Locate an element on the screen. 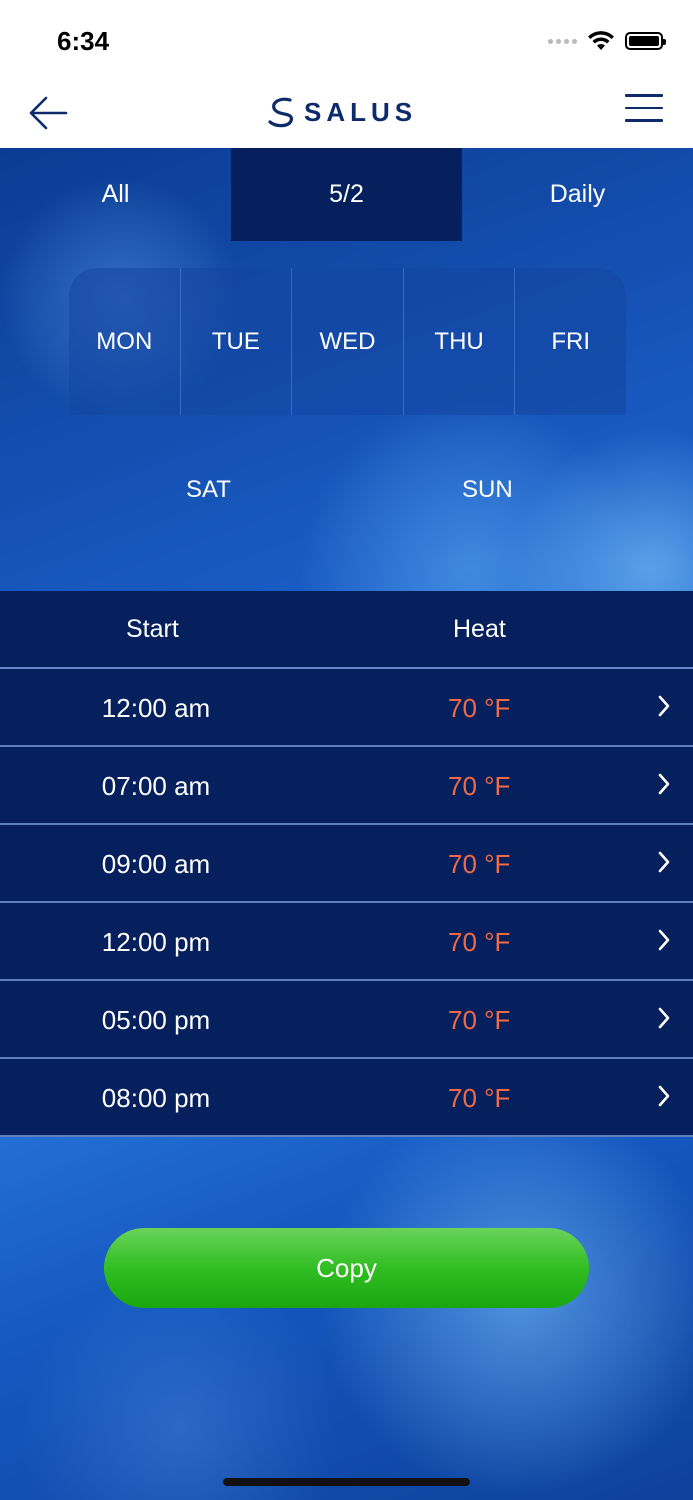 This screenshot has height=1500, width=693. home-indicator is located at coordinates (346, 1482).